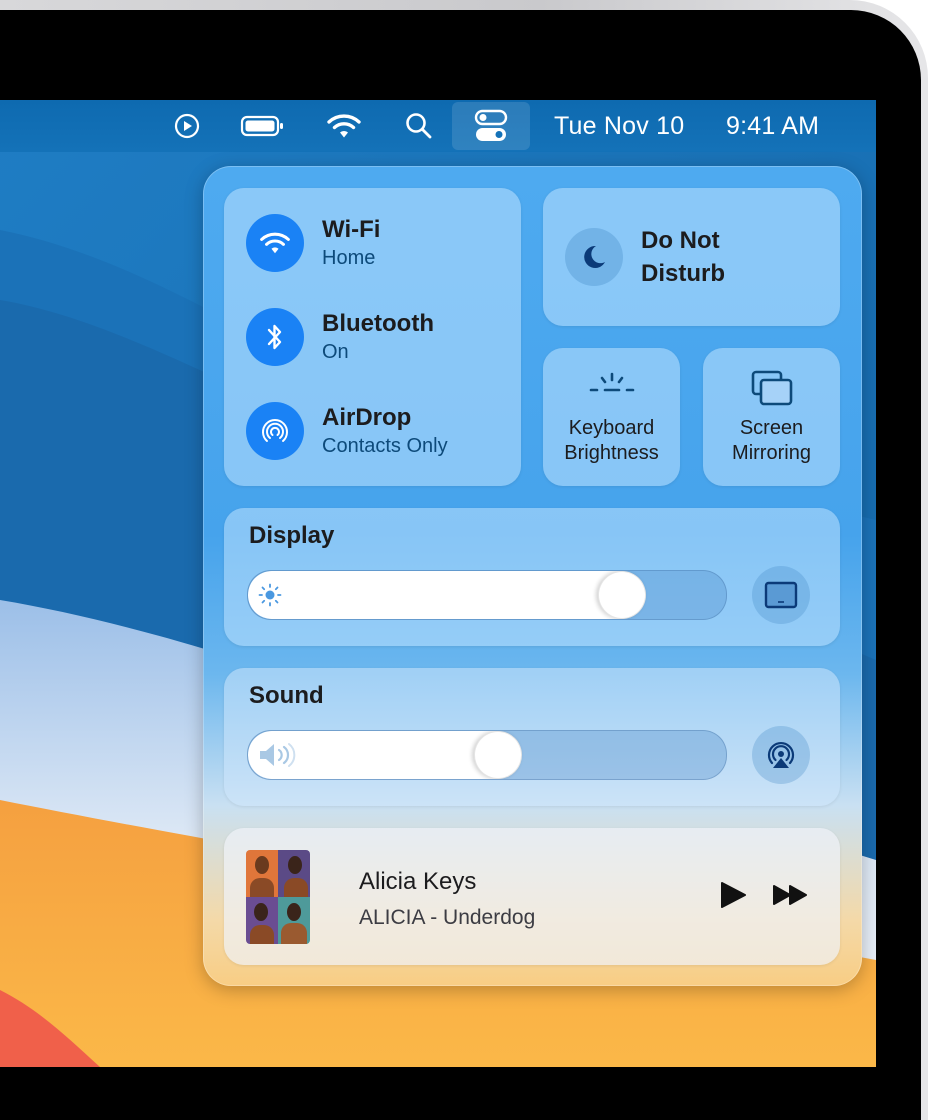 This screenshot has width=931, height=1120. I want to click on wifi-menu-button, so click(344, 126).